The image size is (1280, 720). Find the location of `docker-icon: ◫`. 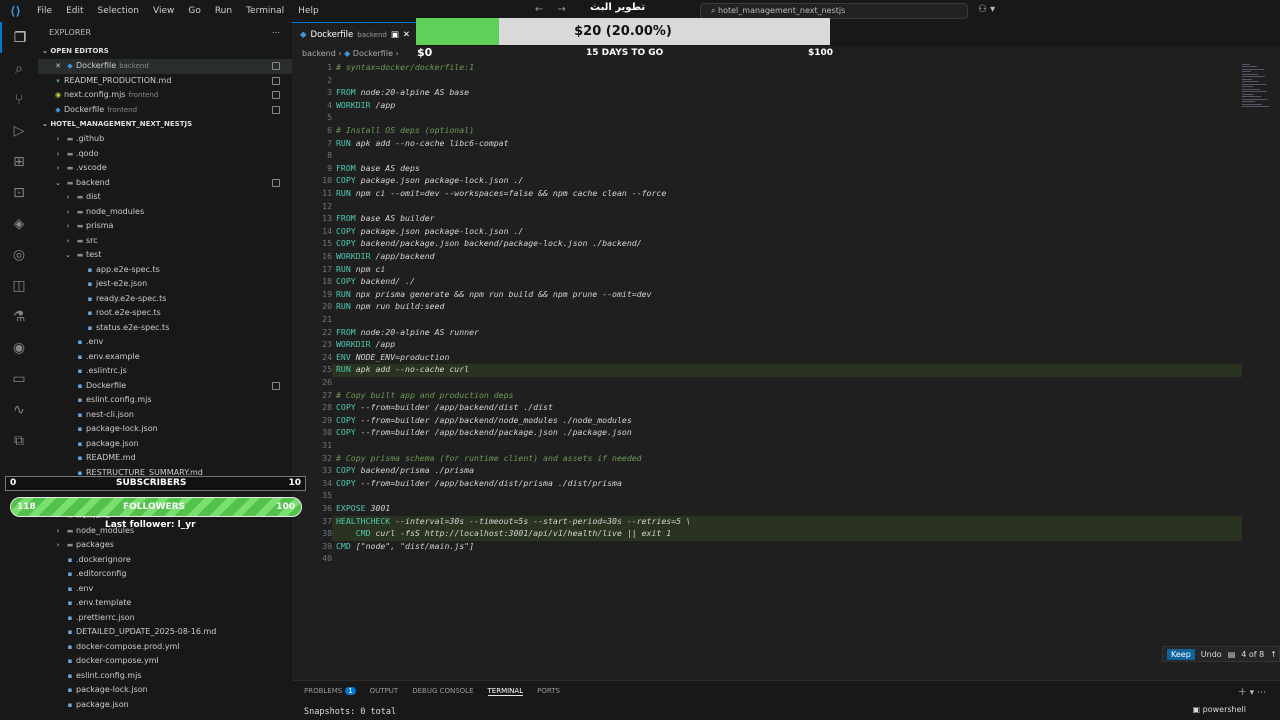

docker-icon: ◫ is located at coordinates (19, 285).